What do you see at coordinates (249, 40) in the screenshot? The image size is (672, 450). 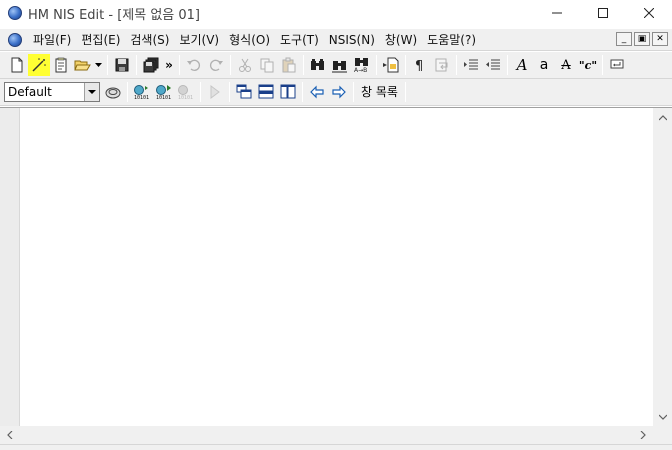 I see `menu-format: 형식(O)` at bounding box center [249, 40].